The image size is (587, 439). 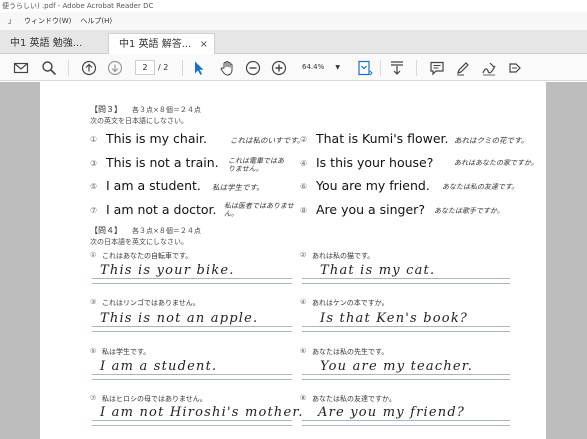 What do you see at coordinates (11, 21) in the screenshot?
I see `menu-item-partial: 」` at bounding box center [11, 21].